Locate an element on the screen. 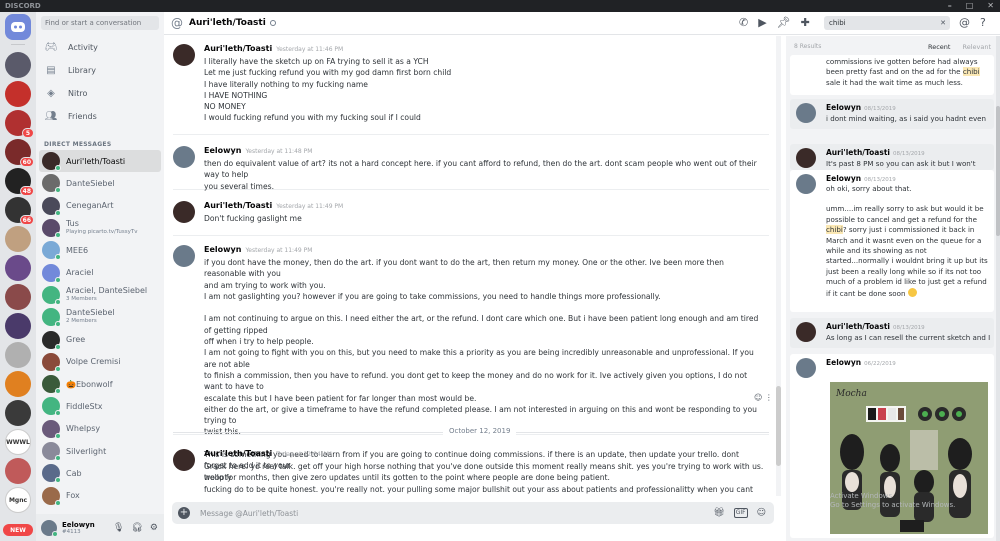 The width and height of the screenshot is (1000, 541). server-icon: WWWL is located at coordinates (18, 442).